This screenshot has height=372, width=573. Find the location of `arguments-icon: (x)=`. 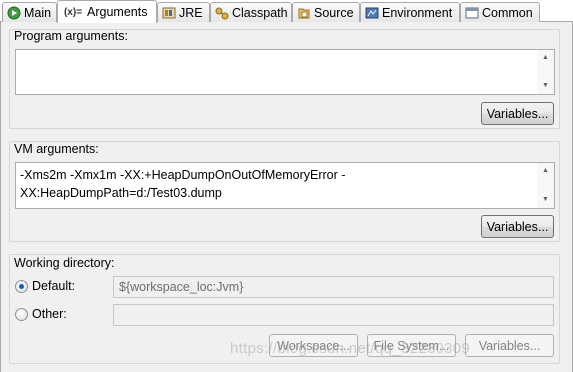

arguments-icon: (x)= is located at coordinates (73, 12).